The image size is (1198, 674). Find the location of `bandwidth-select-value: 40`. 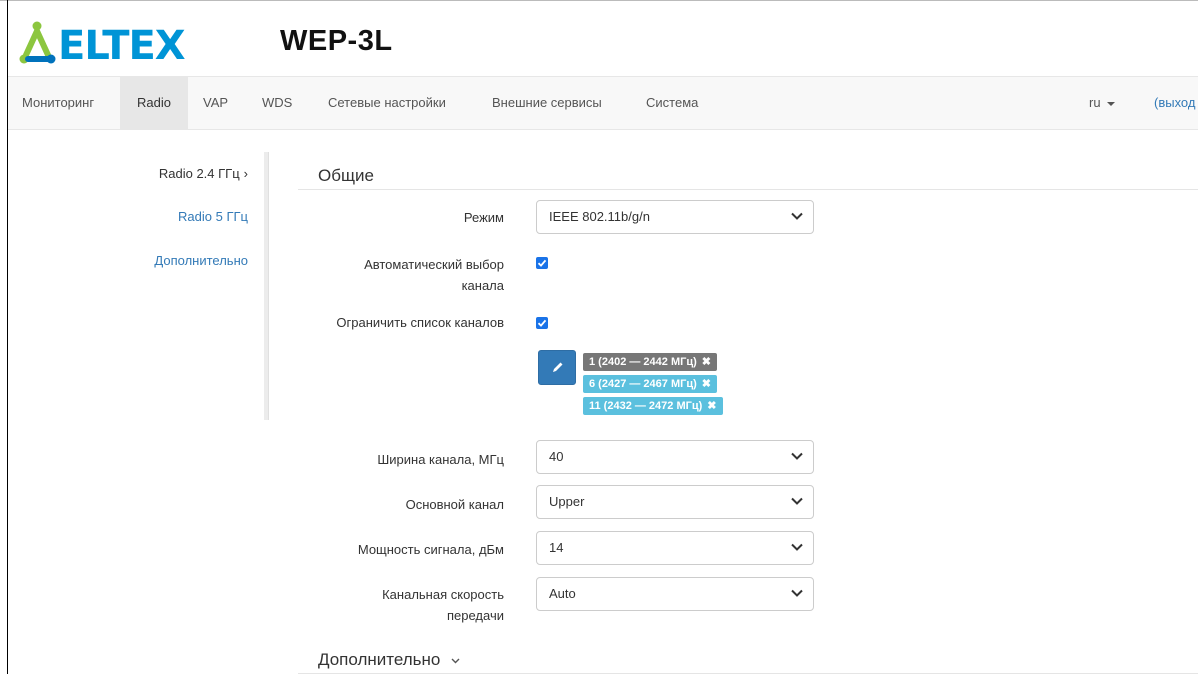

bandwidth-select-value: 40 is located at coordinates (556, 456).